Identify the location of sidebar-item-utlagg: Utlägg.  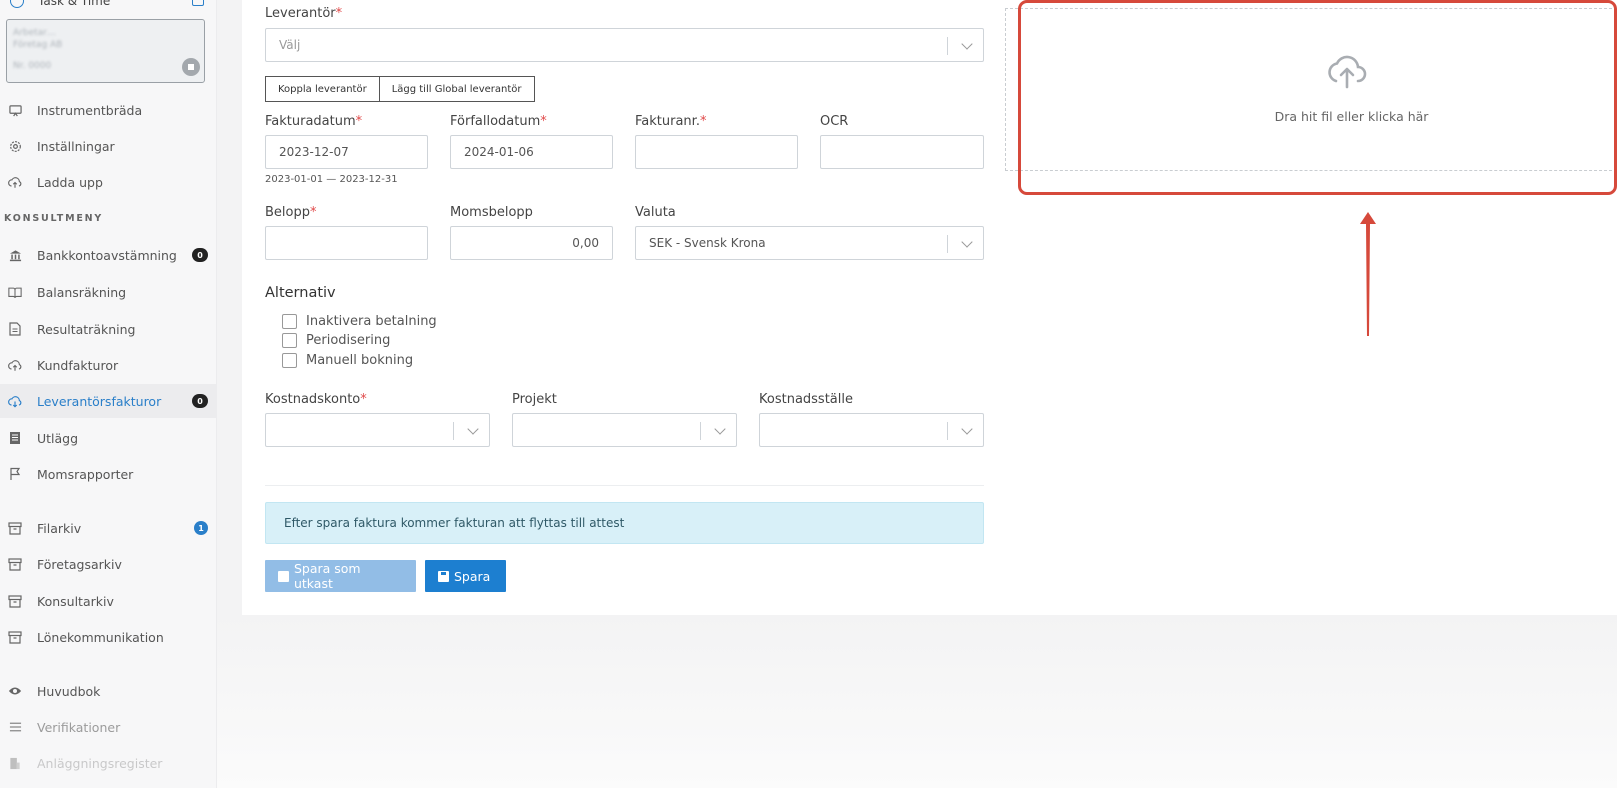
(108, 438).